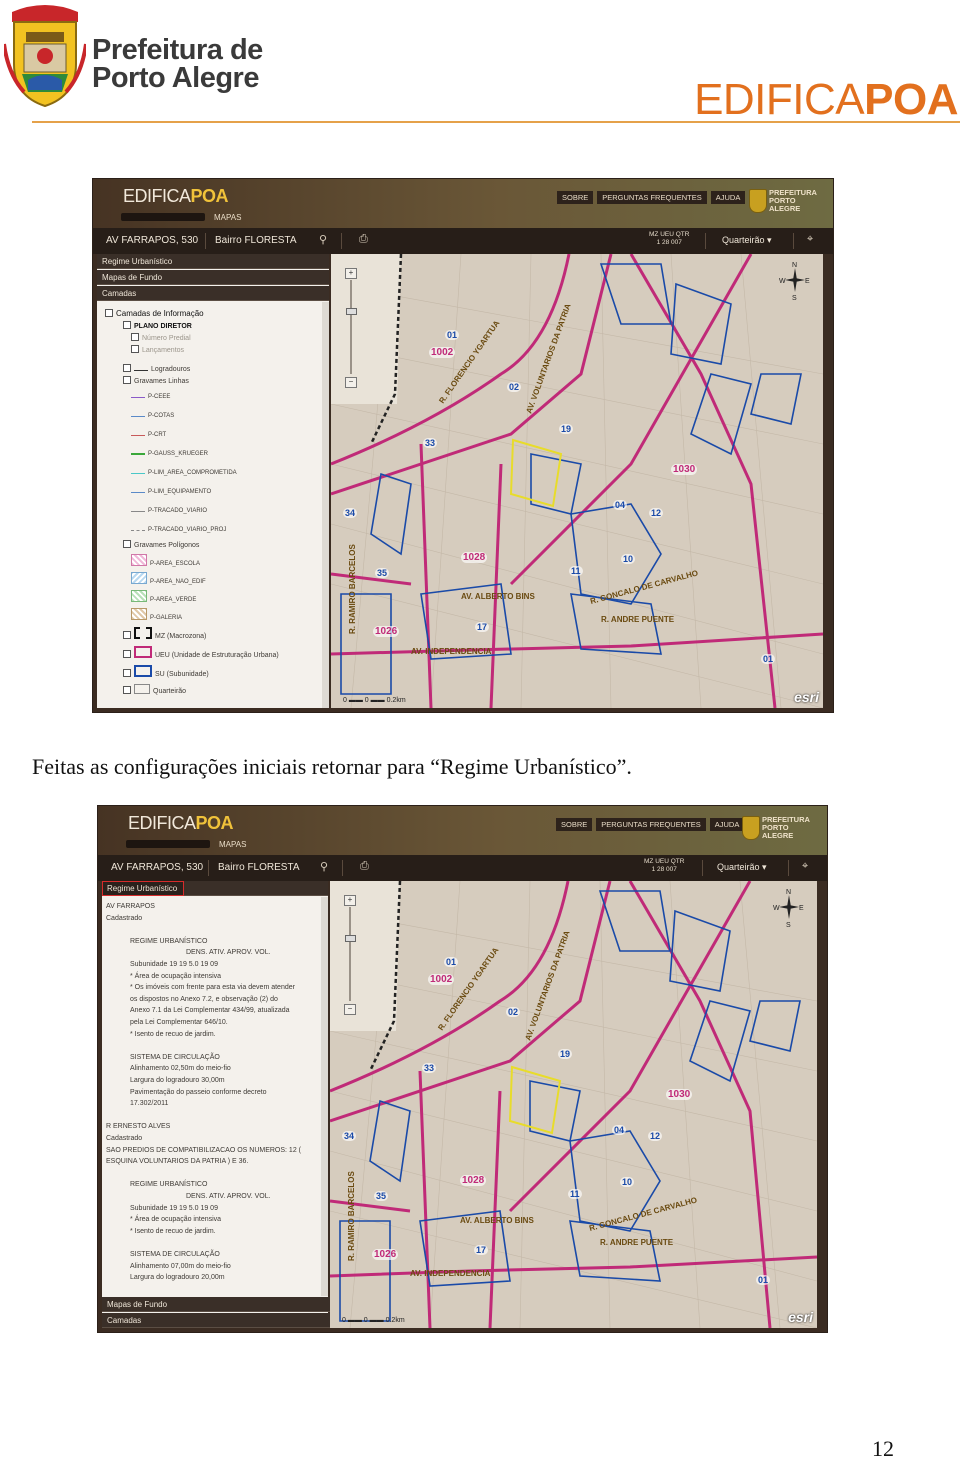 The image size is (960, 1462). I want to click on layer-item: Quarteirão, so click(154, 689).